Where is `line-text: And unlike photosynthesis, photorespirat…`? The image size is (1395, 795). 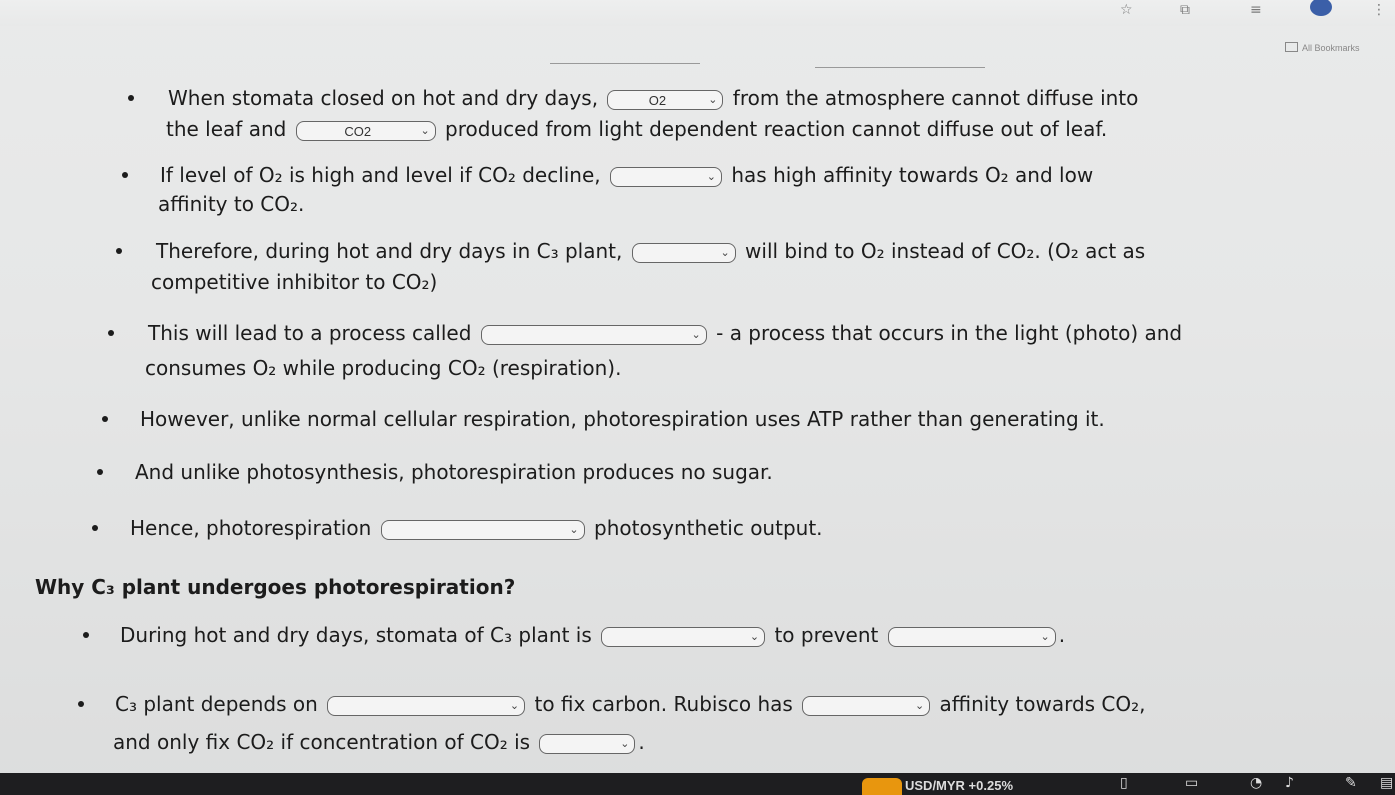 line-text: And unlike photosynthesis, photorespirat… is located at coordinates (454, 472).